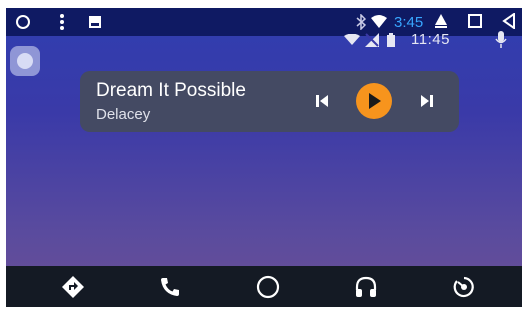 Image resolution: width=526 pixels, height=310 pixels. I want to click on bottom-nav-bar, so click(264, 286).